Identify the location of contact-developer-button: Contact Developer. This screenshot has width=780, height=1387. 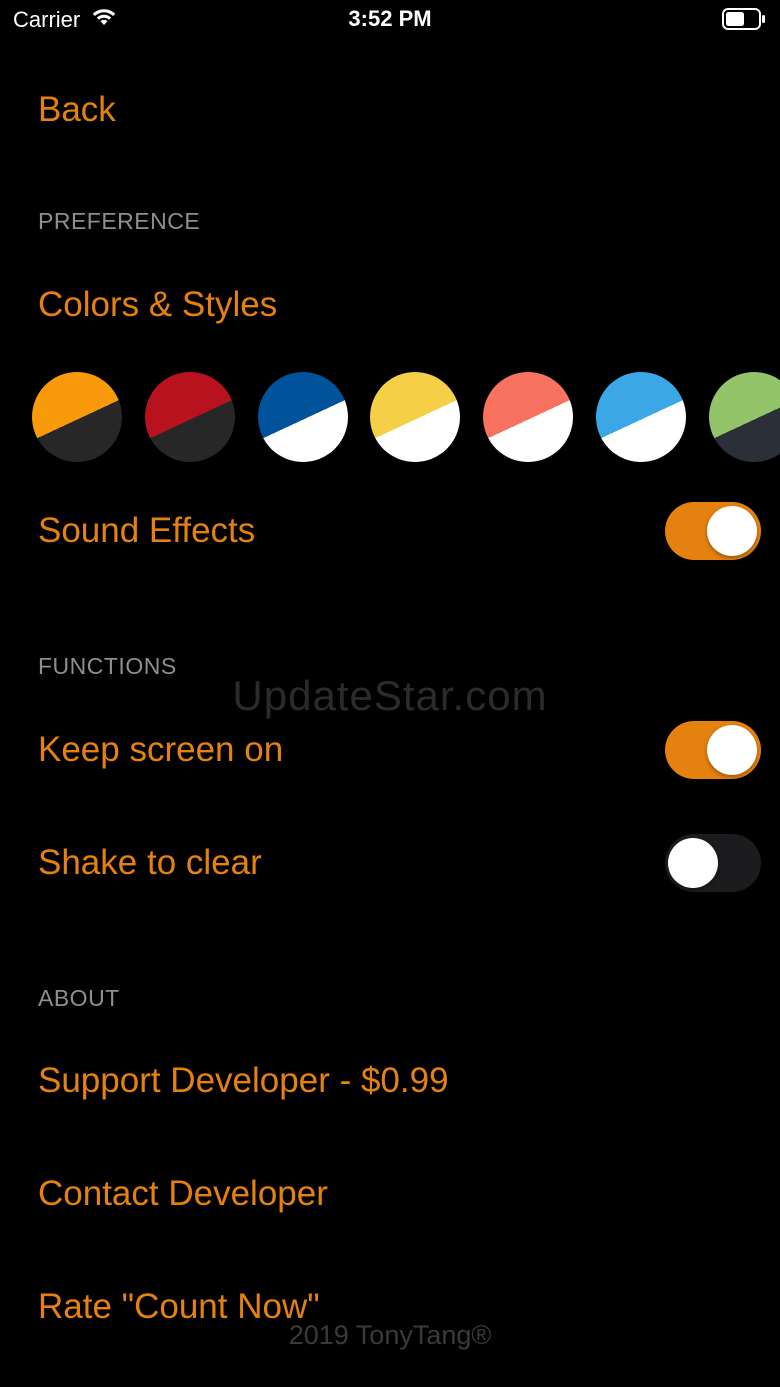
(183, 1194).